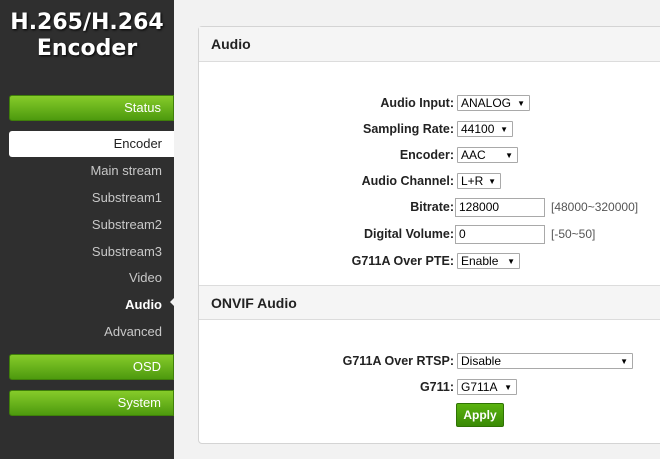 The height and width of the screenshot is (459, 660). I want to click on audio-input-value: ANALOG, so click(486, 103).